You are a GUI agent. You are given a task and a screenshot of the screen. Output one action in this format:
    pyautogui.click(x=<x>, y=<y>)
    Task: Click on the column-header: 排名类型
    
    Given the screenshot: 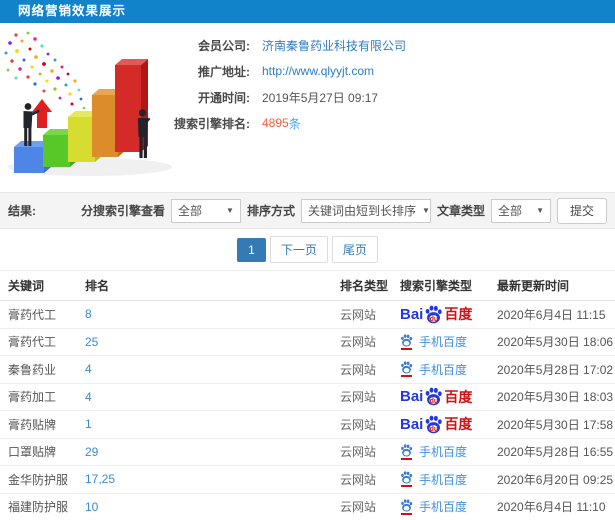 What is the action you would take?
    pyautogui.click(x=364, y=286)
    